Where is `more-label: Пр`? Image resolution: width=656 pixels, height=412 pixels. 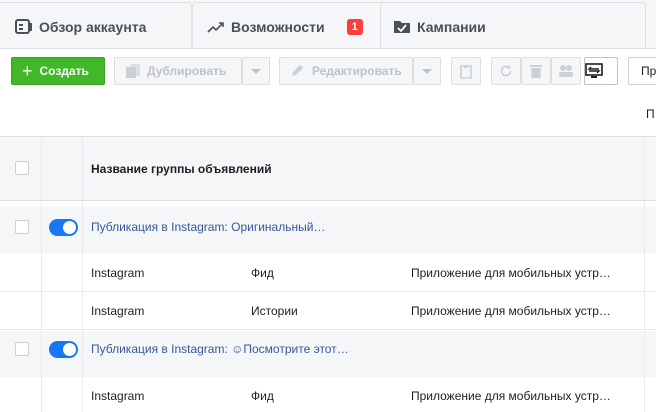
more-label: Пр is located at coordinates (648, 71).